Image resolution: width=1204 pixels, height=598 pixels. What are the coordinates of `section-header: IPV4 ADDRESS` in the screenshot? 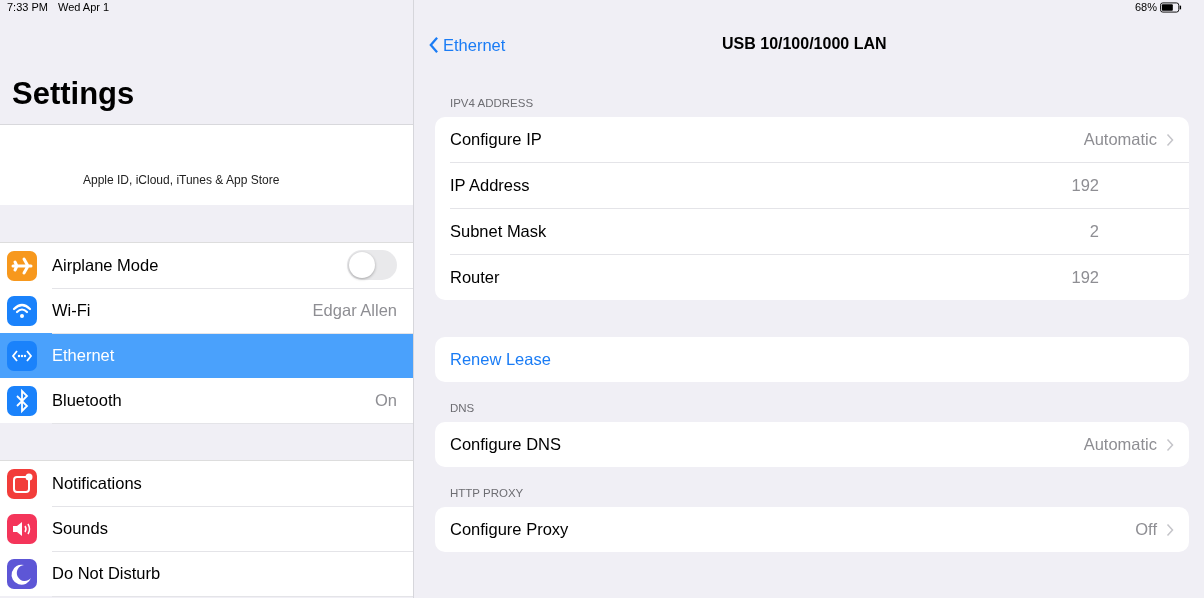 It's located at (492, 103).